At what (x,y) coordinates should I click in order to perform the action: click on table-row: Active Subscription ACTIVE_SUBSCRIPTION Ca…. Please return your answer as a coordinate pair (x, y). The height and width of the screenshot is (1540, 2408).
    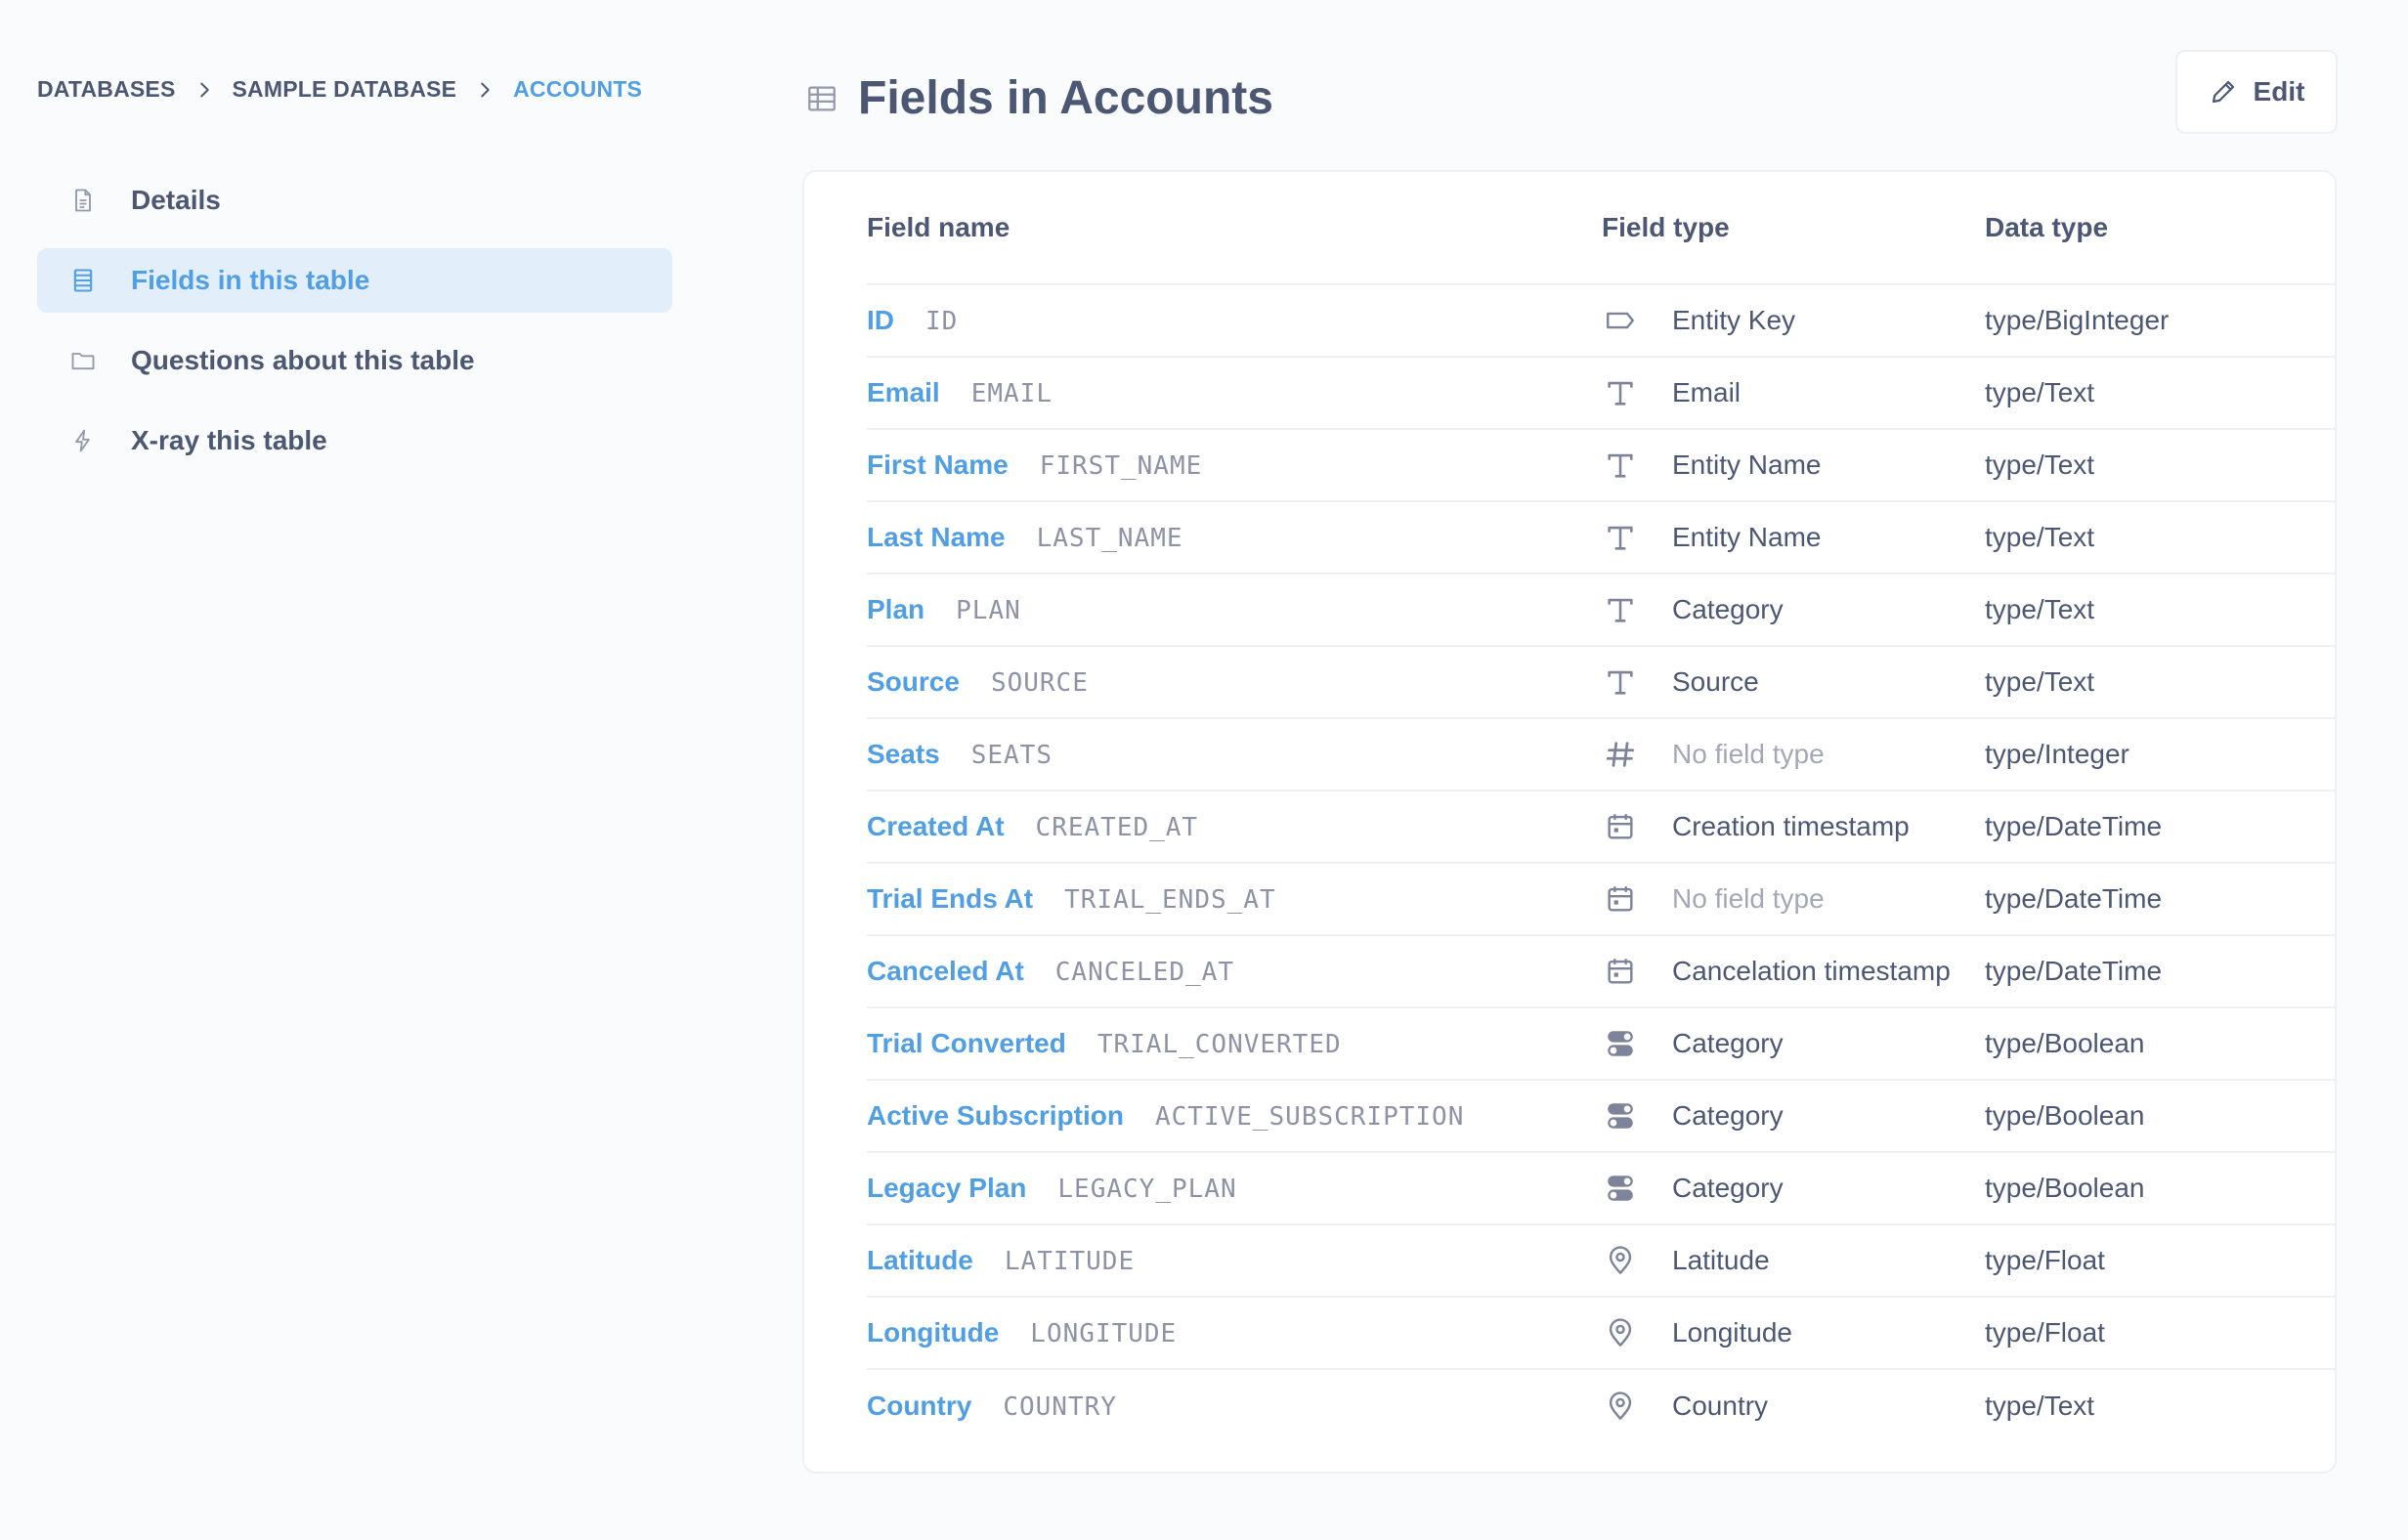
    Looking at the image, I should click on (1601, 1117).